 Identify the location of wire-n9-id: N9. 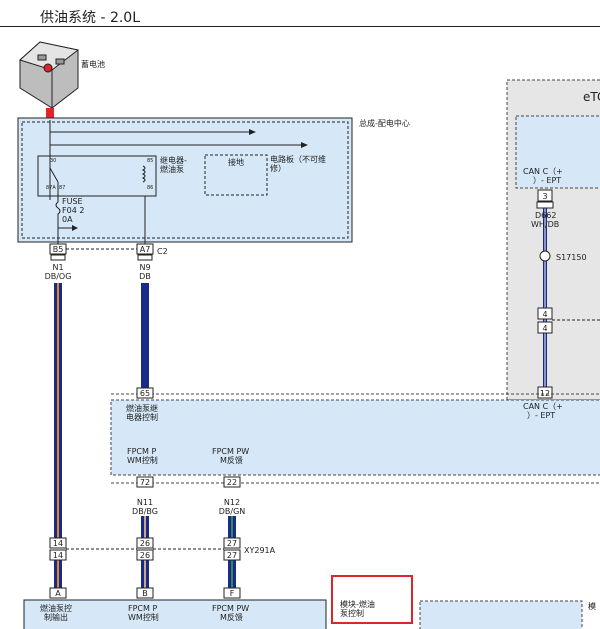
(144, 267).